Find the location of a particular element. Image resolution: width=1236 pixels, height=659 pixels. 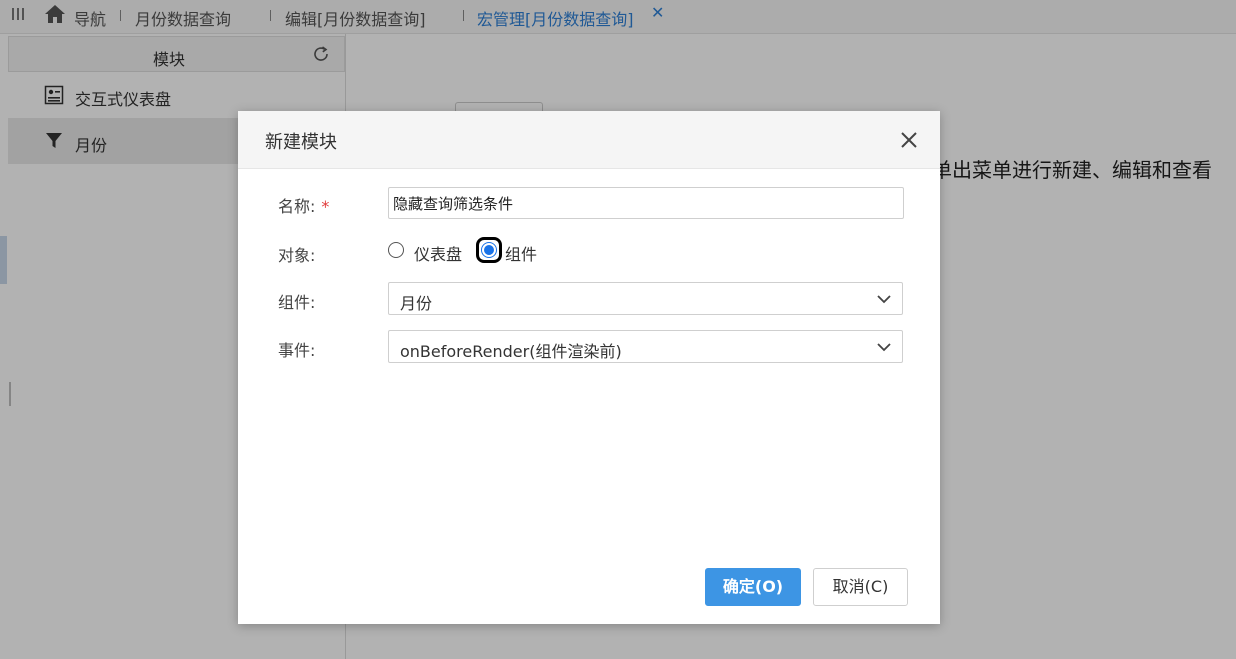

target-label: 对象: is located at coordinates (297, 255).